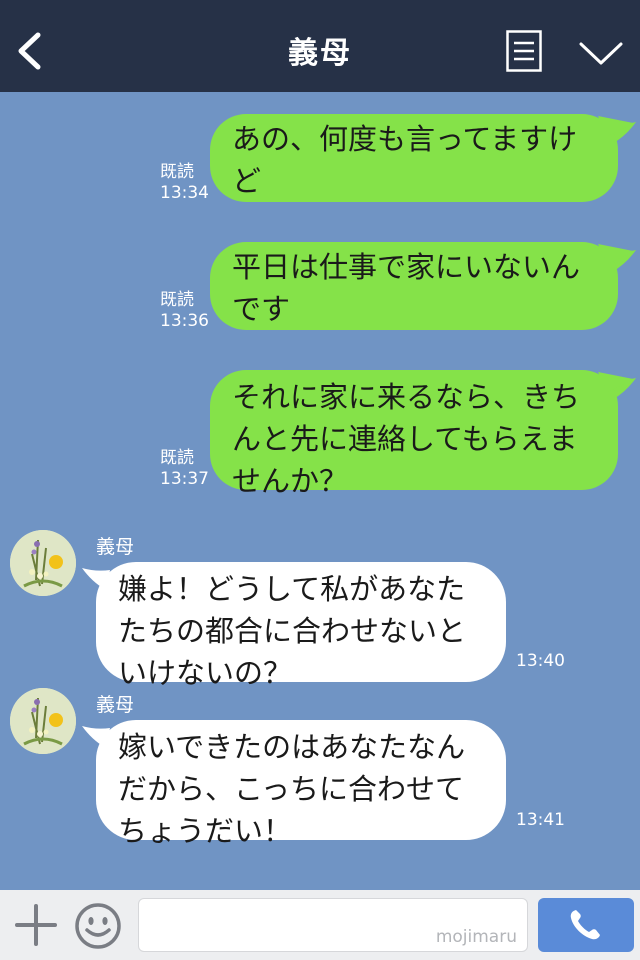 This screenshot has width=640, height=960. What do you see at coordinates (333, 925) in the screenshot?
I see `message-input: mojimaru` at bounding box center [333, 925].